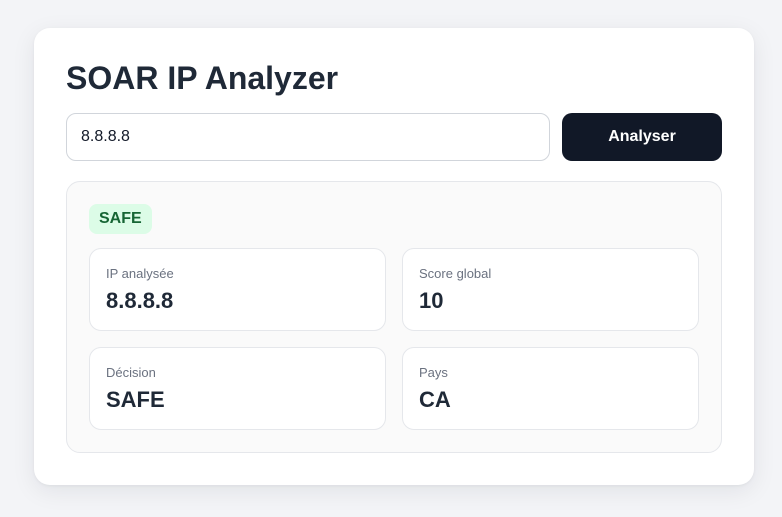 This screenshot has height=517, width=782. What do you see at coordinates (131, 372) in the screenshot?
I see `stat-label: Décision` at bounding box center [131, 372].